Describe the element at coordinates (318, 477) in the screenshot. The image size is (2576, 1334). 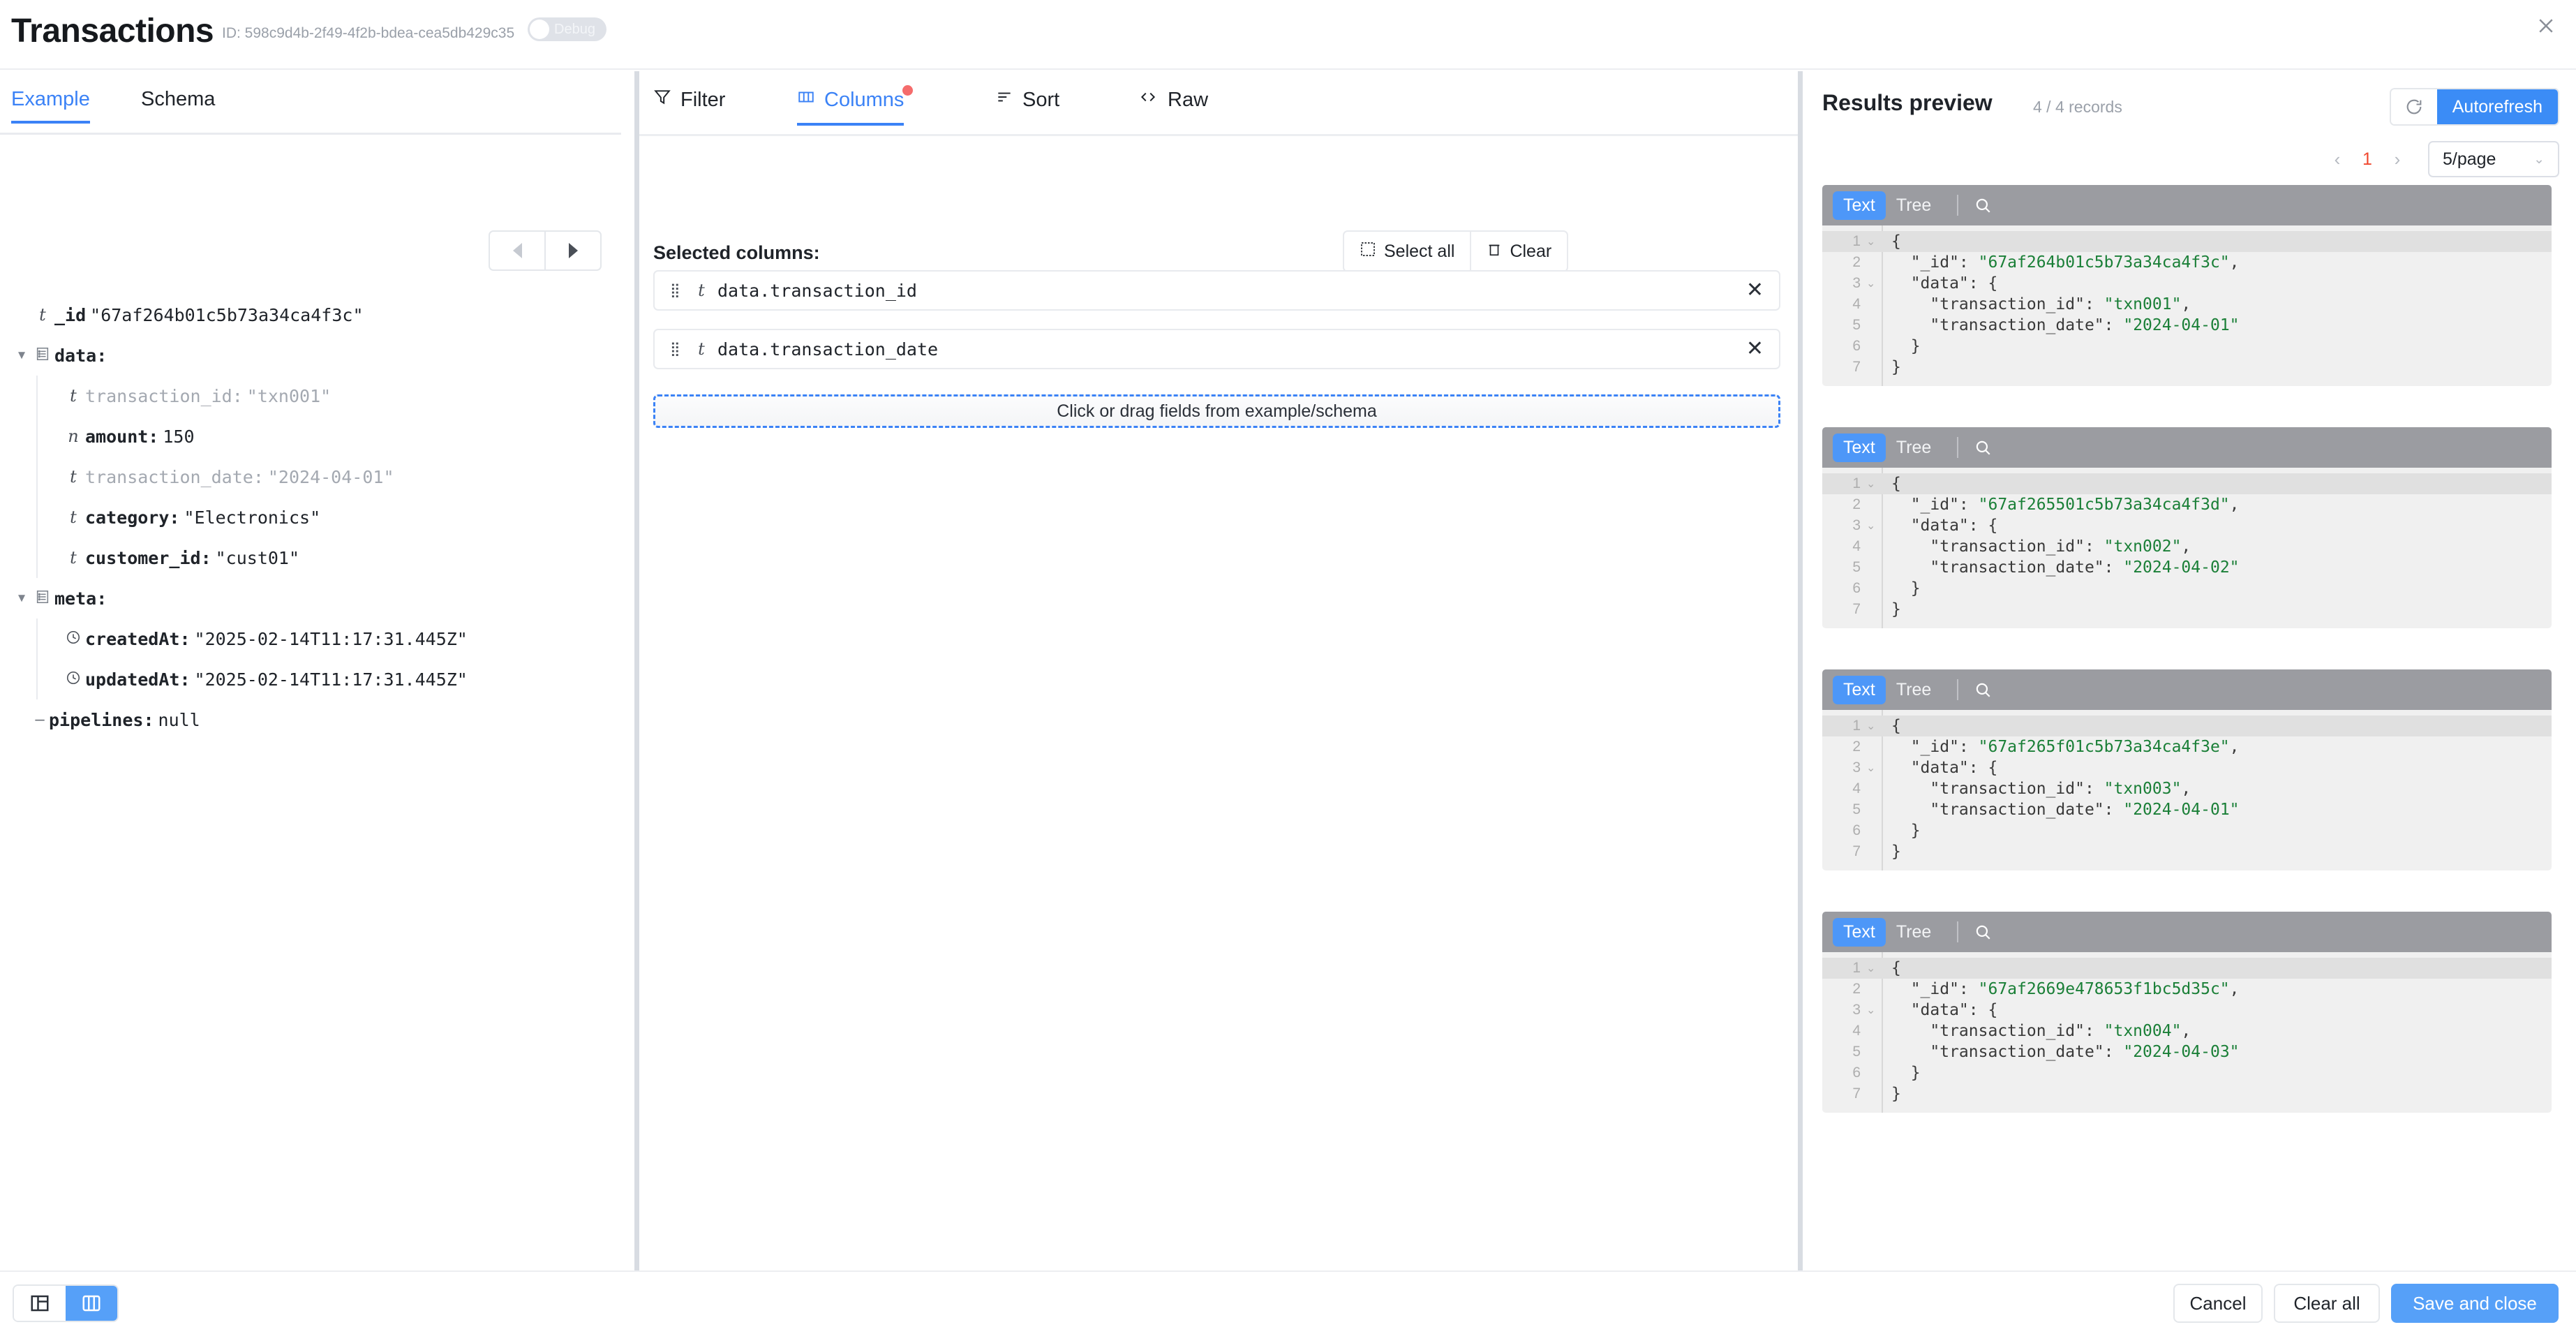
I see `tree-row: t transaction_date: "2024-04-01"` at that location.